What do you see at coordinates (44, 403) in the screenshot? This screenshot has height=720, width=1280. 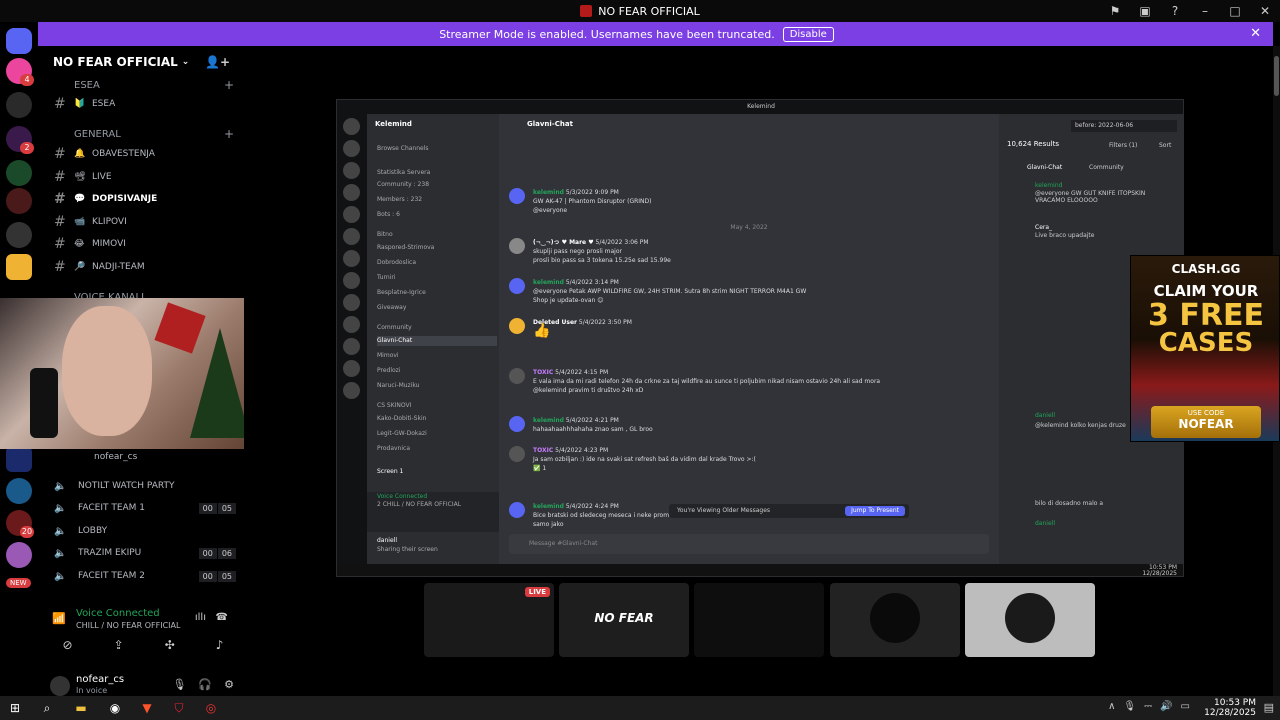 I see `headset-image` at bounding box center [44, 403].